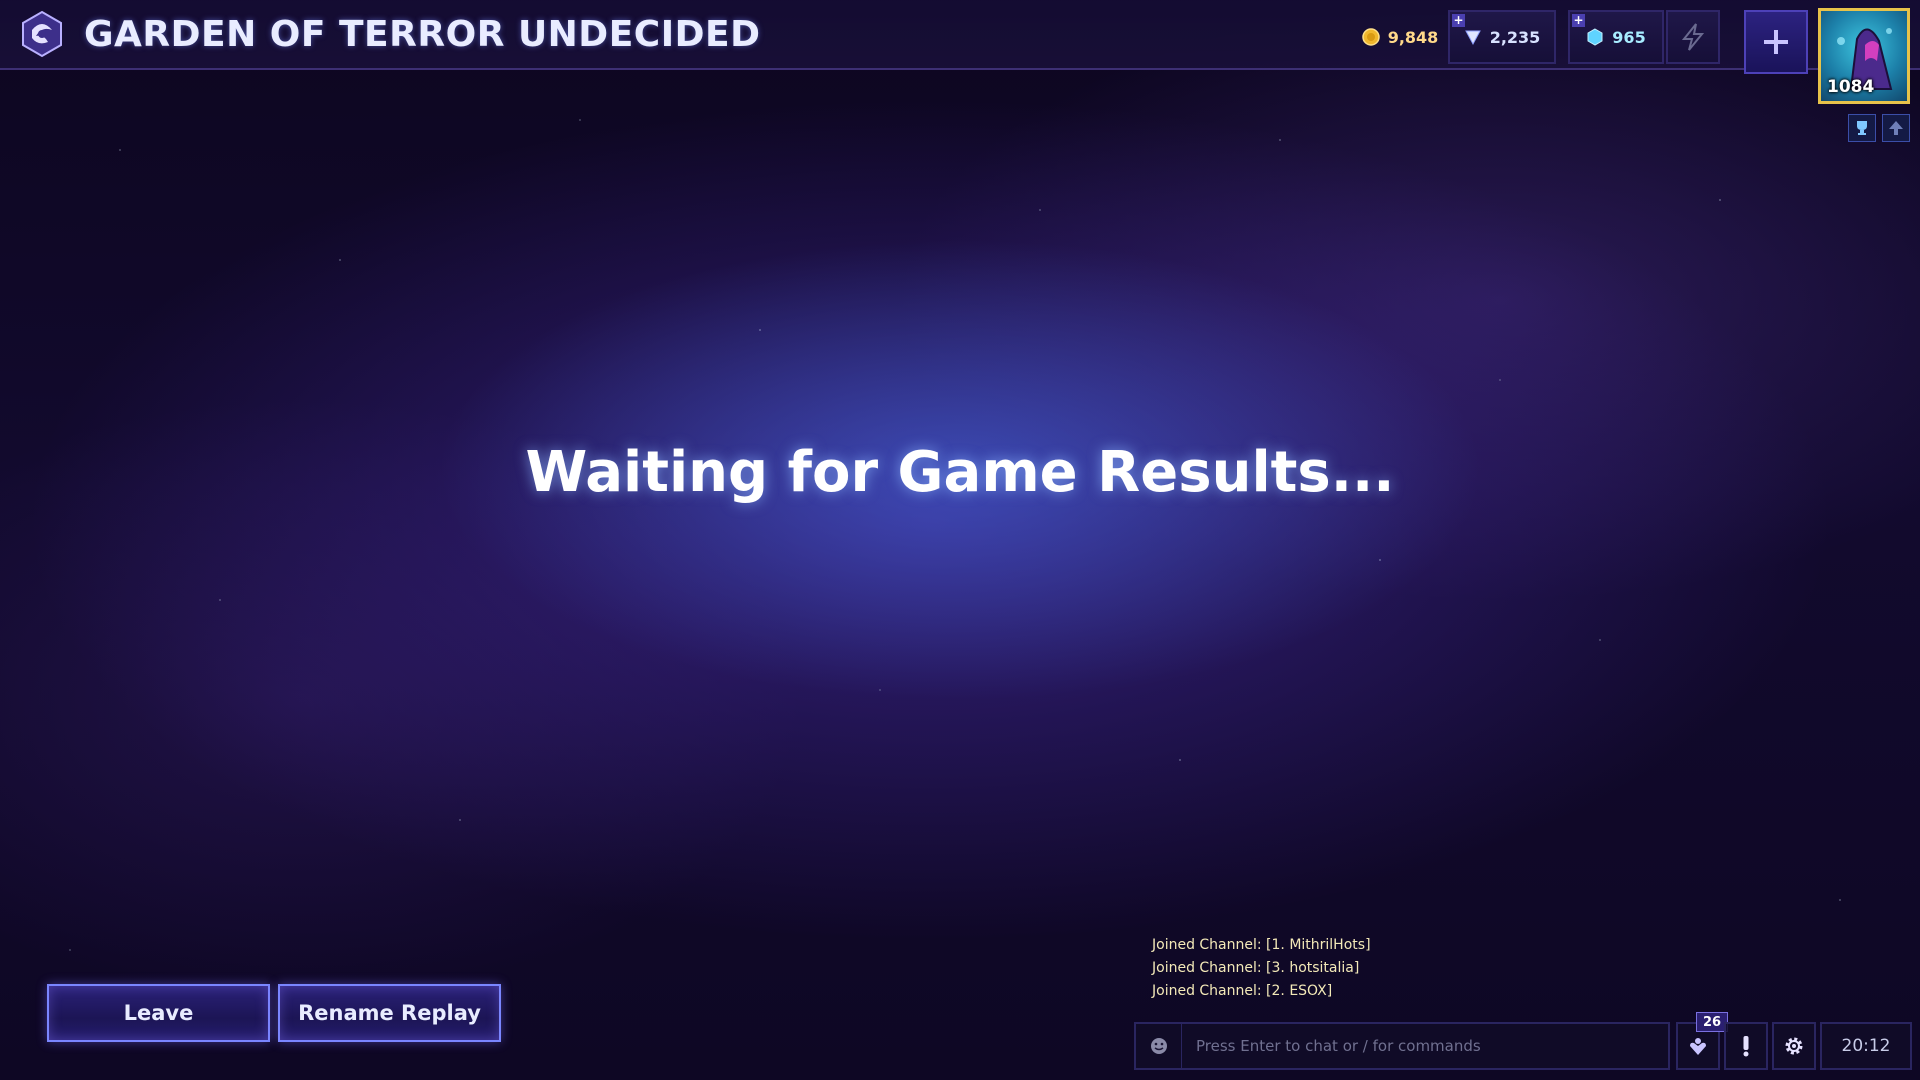  Describe the element at coordinates (1578, 20) in the screenshot. I see `add-shards-plus-icon: +` at that location.